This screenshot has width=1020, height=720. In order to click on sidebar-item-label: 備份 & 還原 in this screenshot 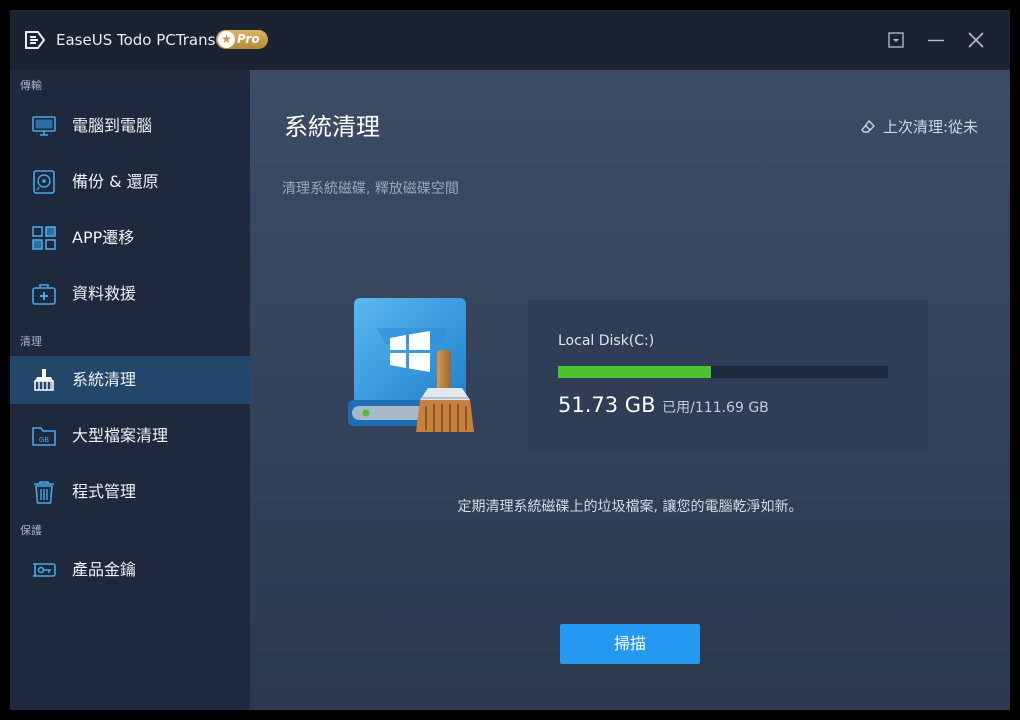, I will do `click(115, 181)`.